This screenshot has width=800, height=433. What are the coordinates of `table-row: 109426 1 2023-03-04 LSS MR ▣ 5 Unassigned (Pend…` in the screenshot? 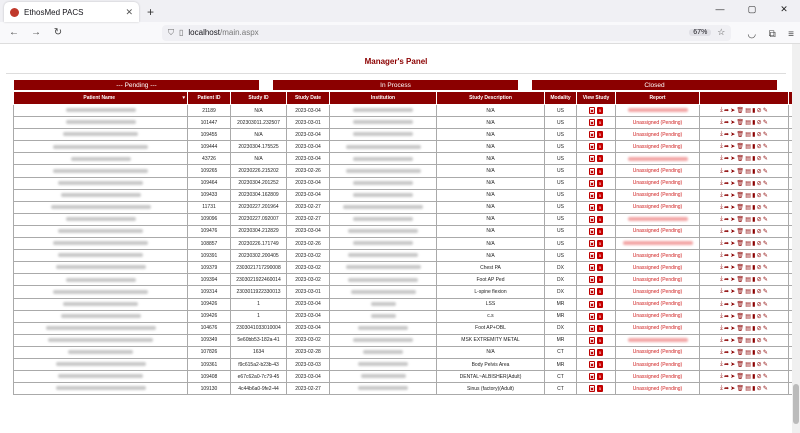 It's located at (402, 304).